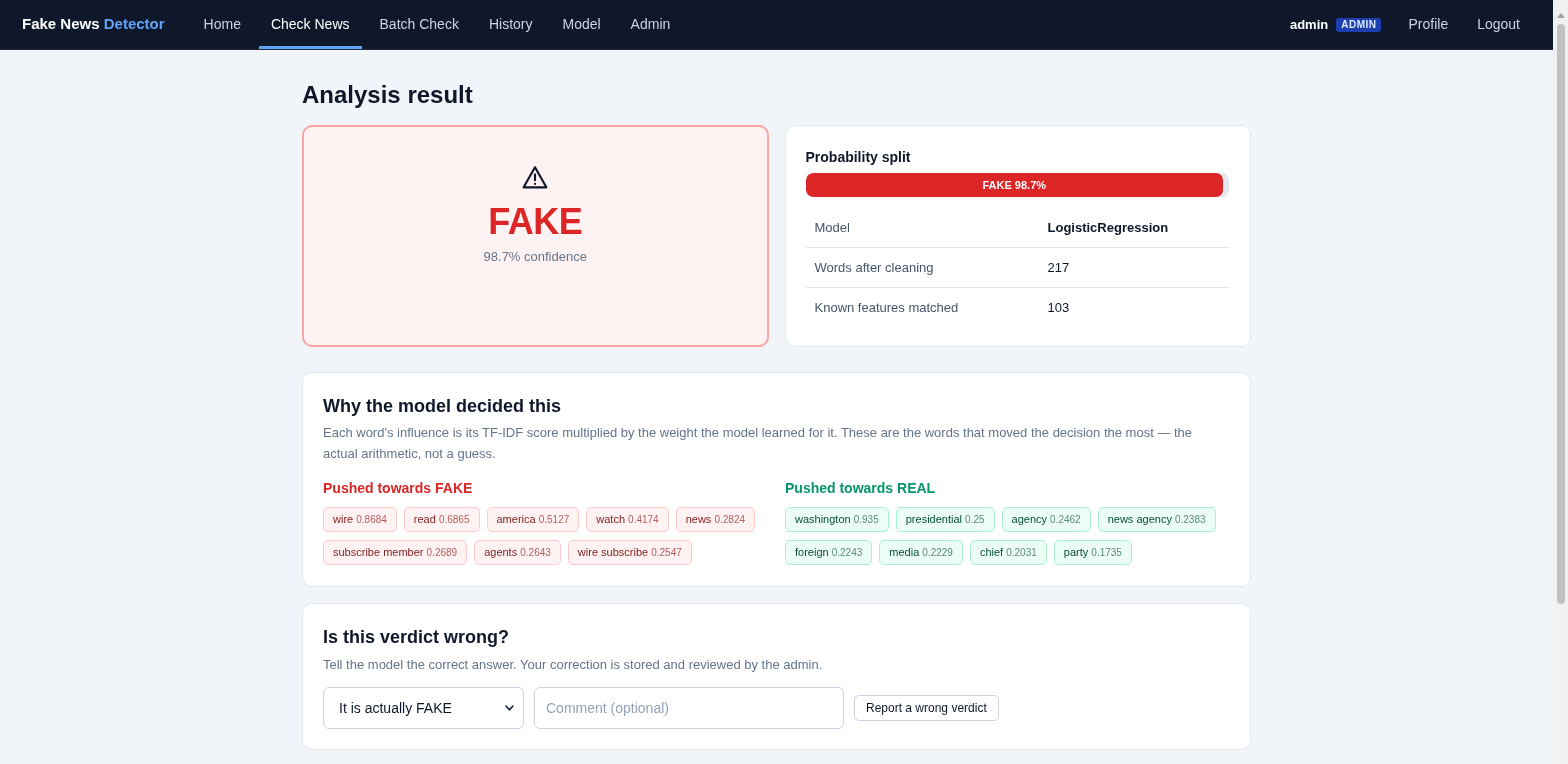  I want to click on verdict-dropdown: It is actually FAKE, so click(423, 708).